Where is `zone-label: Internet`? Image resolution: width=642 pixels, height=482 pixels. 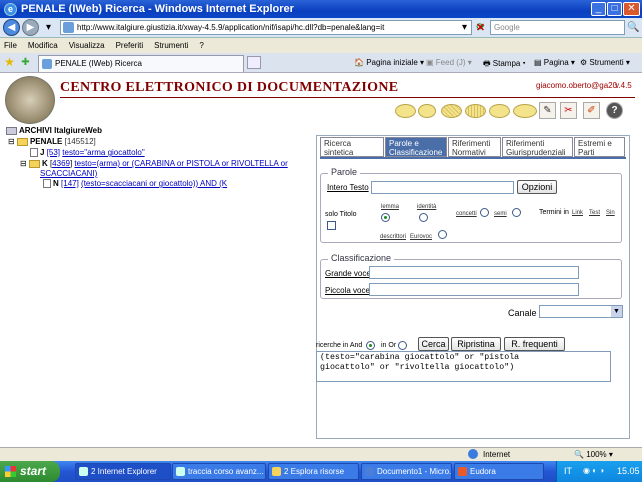 zone-label: Internet is located at coordinates (497, 454).